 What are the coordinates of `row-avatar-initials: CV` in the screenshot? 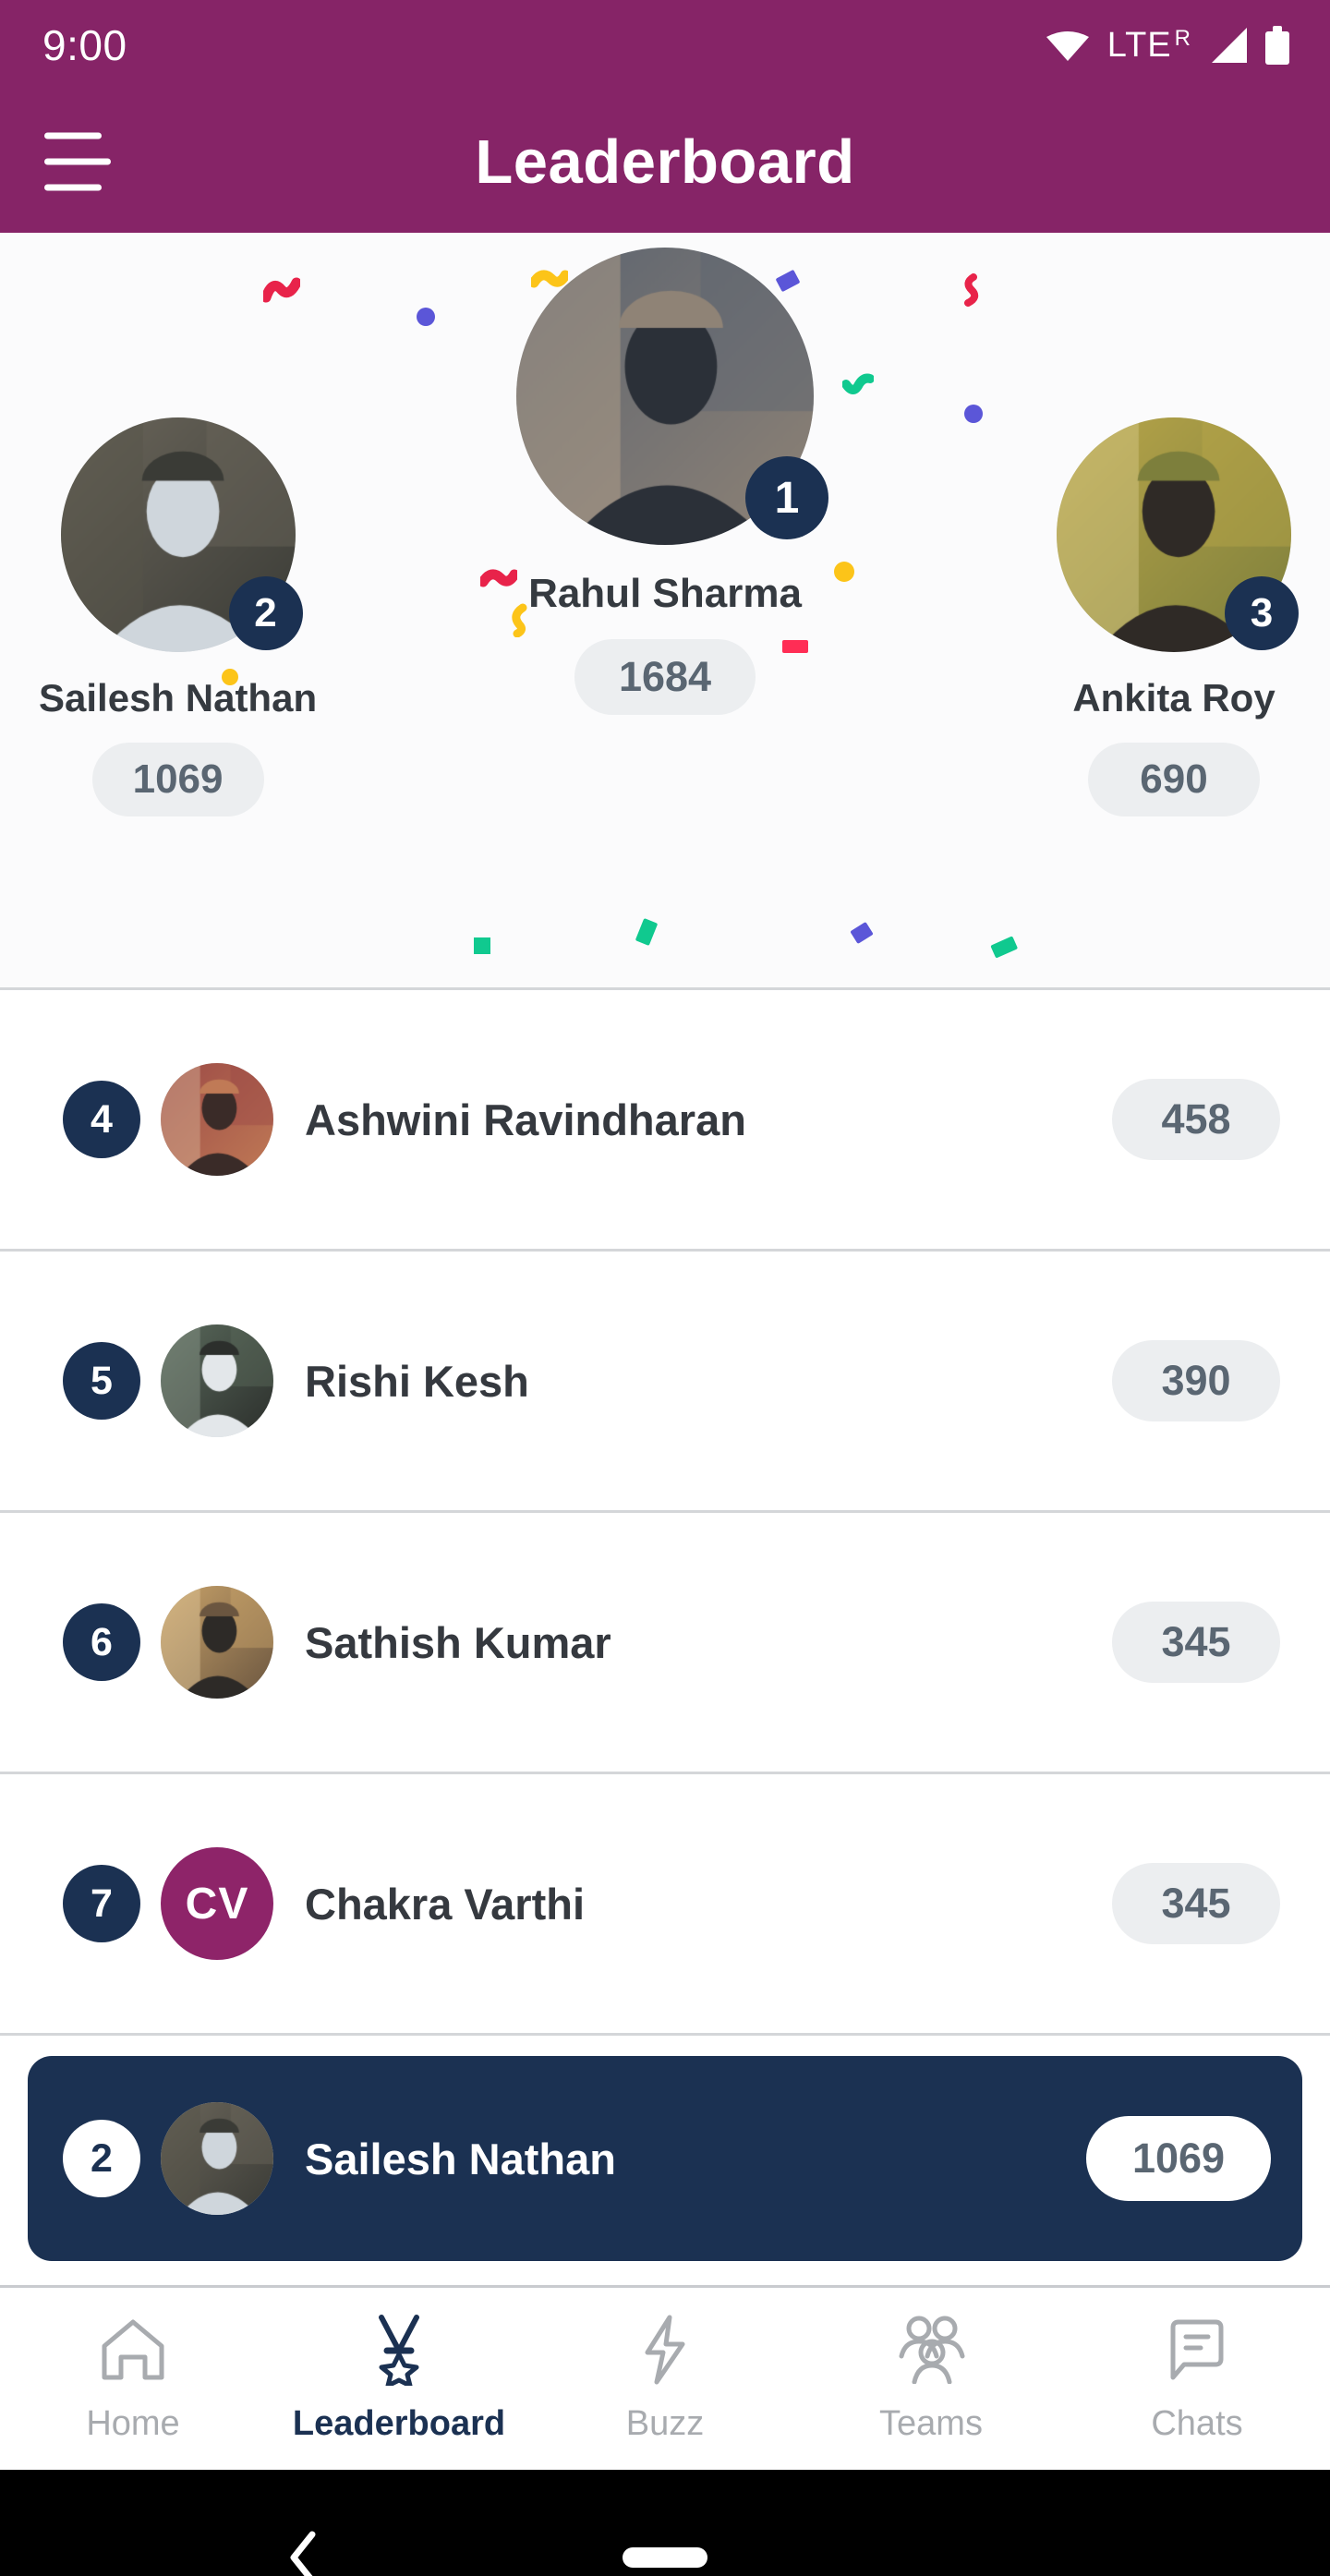 It's located at (217, 1903).